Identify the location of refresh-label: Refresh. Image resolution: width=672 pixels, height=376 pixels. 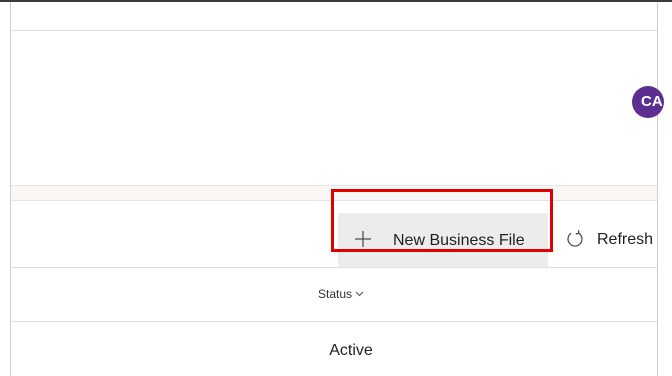
(625, 239).